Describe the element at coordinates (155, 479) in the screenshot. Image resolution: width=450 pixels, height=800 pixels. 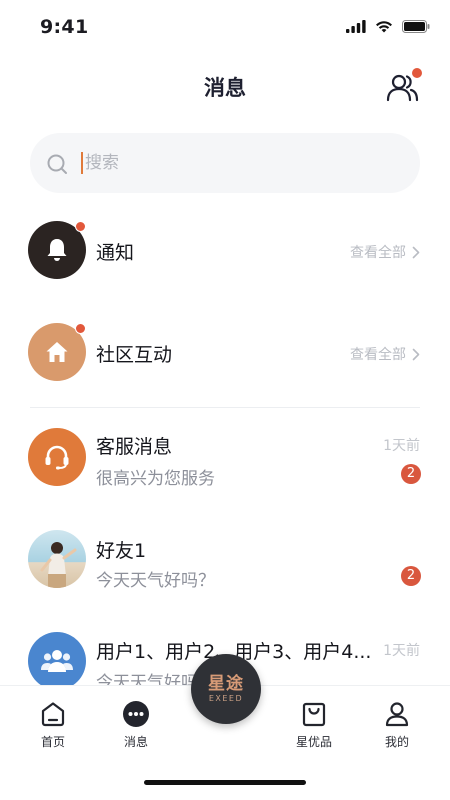
I see `item-subtitle: 很高兴为您服务` at that location.